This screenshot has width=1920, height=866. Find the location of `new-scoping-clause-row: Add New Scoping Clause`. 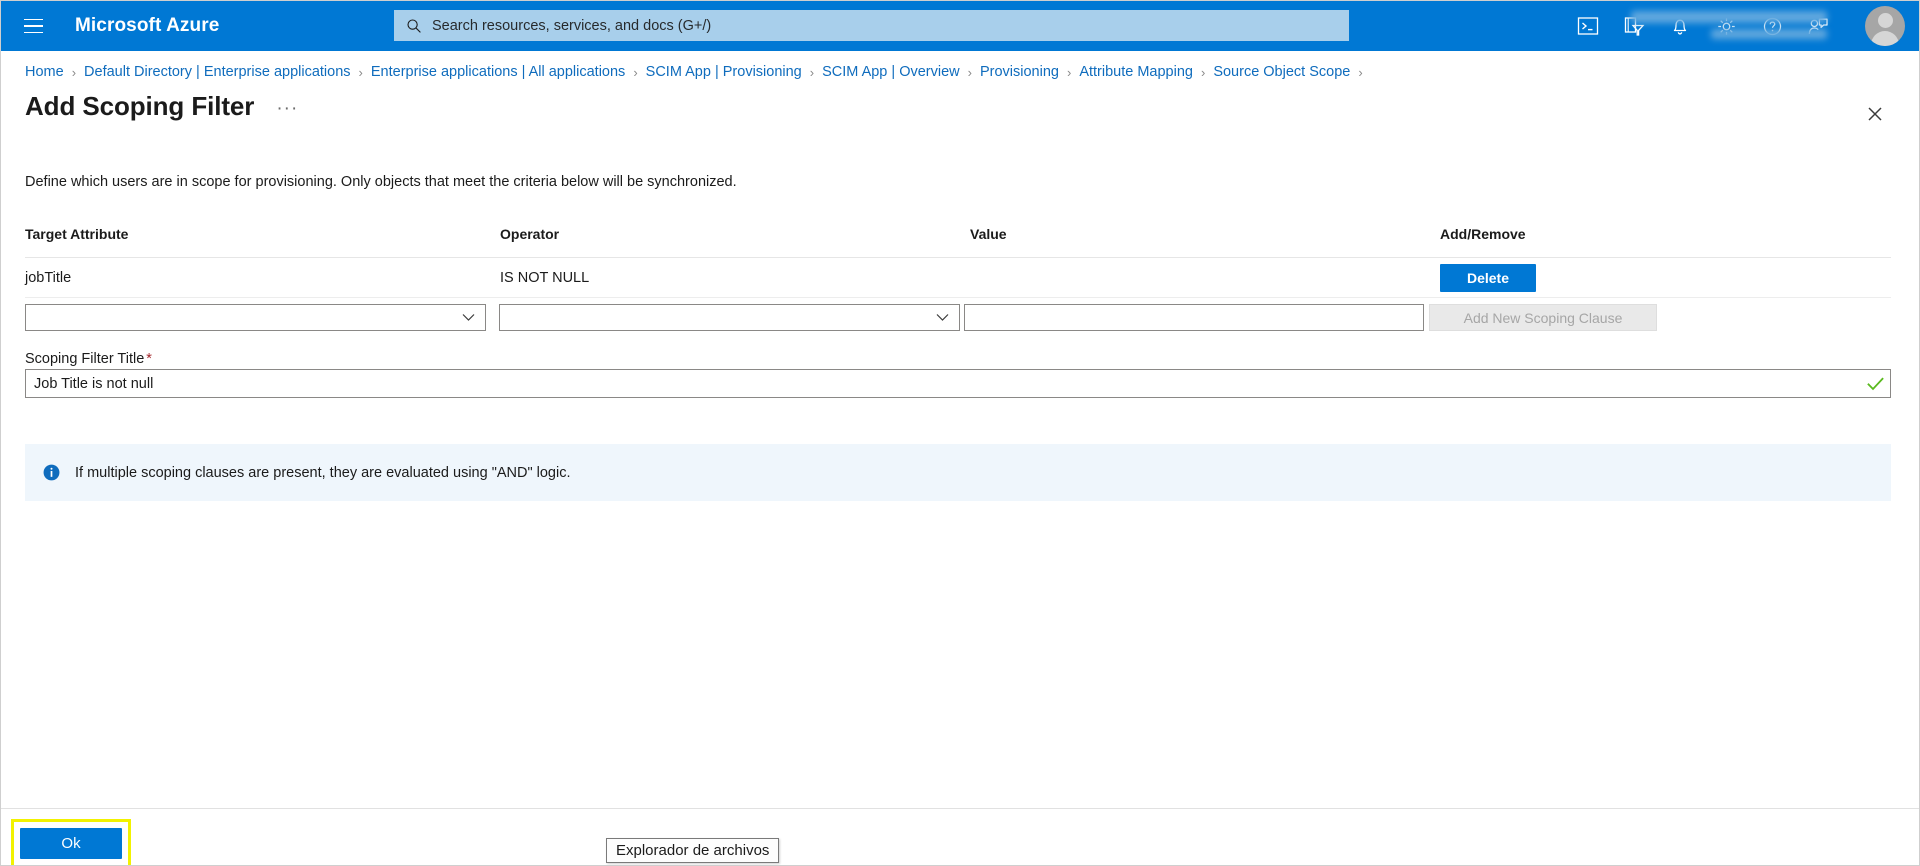

new-scoping-clause-row: Add New Scoping Clause is located at coordinates (958, 317).